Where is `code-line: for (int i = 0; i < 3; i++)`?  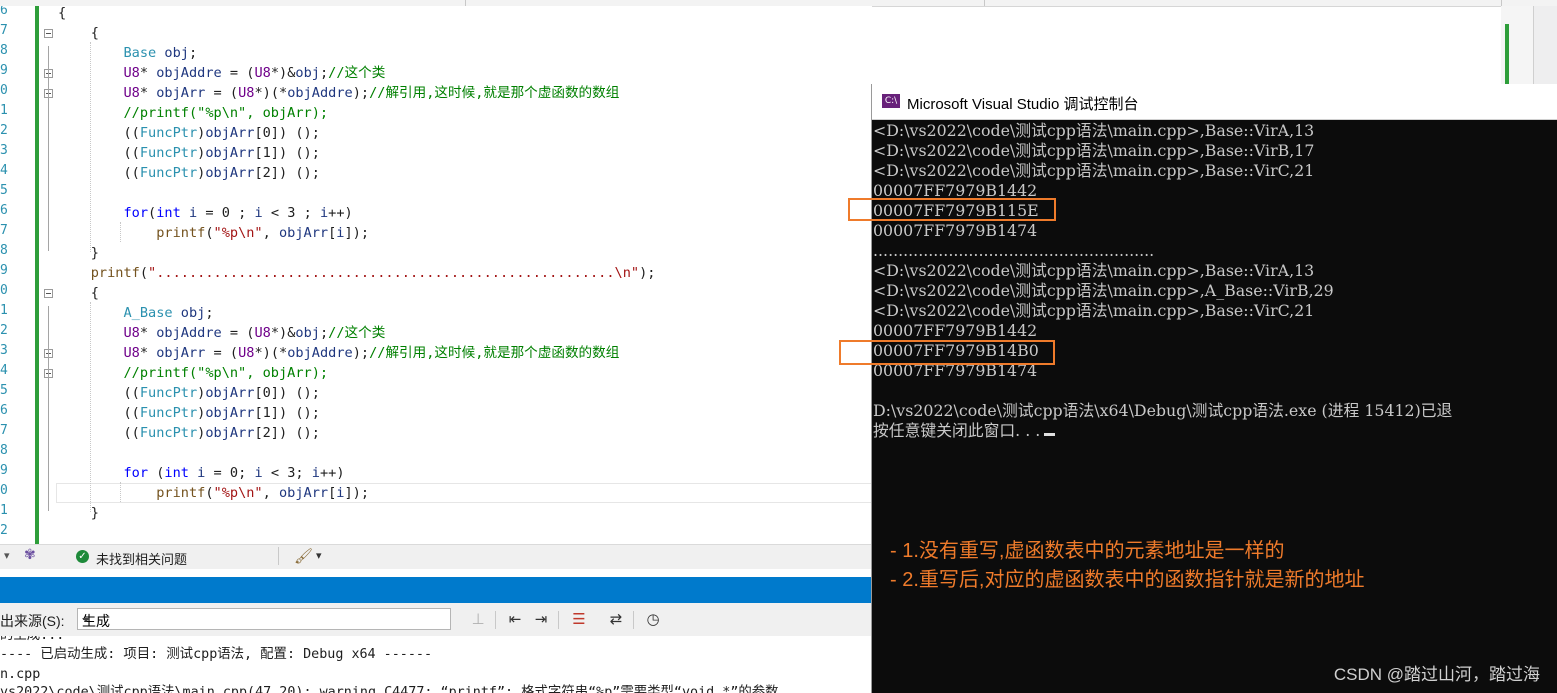
code-line: for (int i = 0; i < 3; i++) is located at coordinates (201, 473).